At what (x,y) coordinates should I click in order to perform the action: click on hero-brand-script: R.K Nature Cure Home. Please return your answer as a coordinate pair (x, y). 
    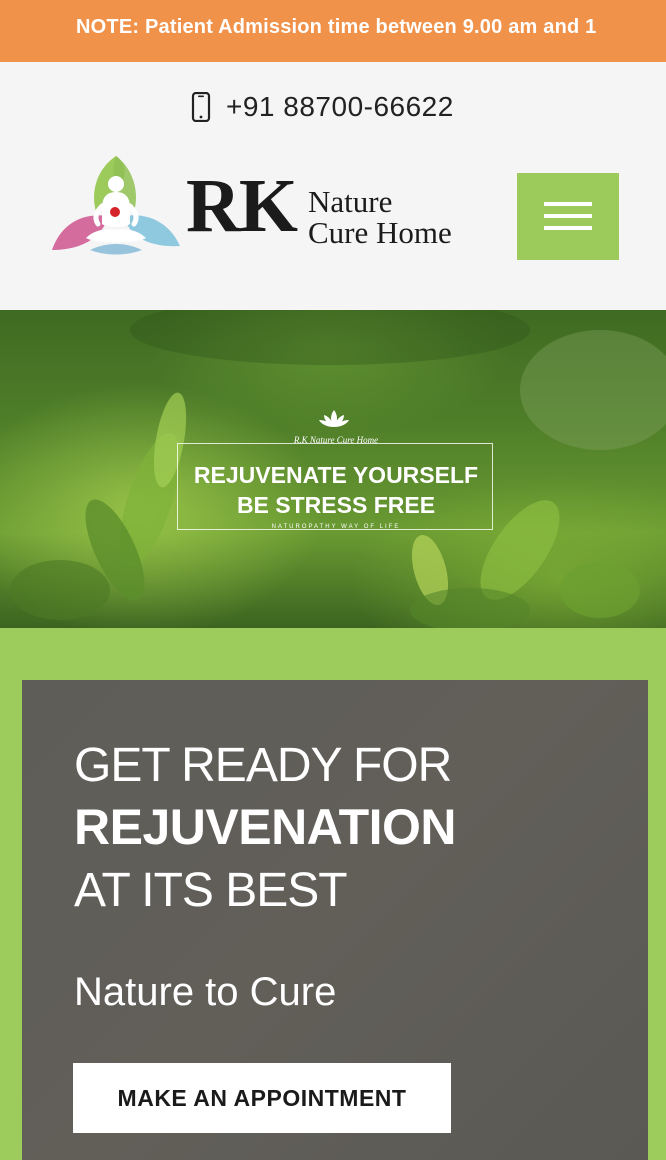
    Looking at the image, I should click on (336, 440).